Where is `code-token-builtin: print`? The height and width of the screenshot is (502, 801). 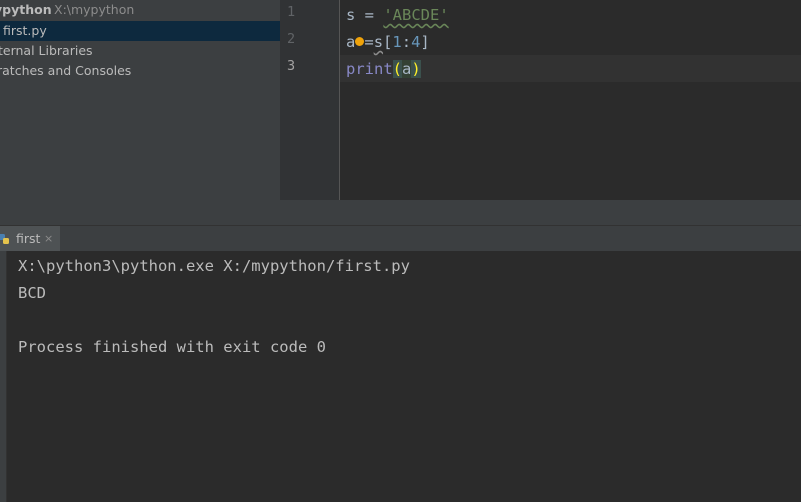 code-token-builtin: print is located at coordinates (369, 69).